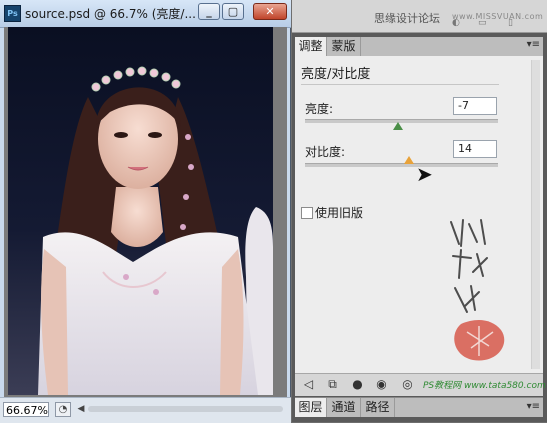 This screenshot has height=423, width=547. I want to click on zoom-level-field: 66.67%, so click(26, 409).